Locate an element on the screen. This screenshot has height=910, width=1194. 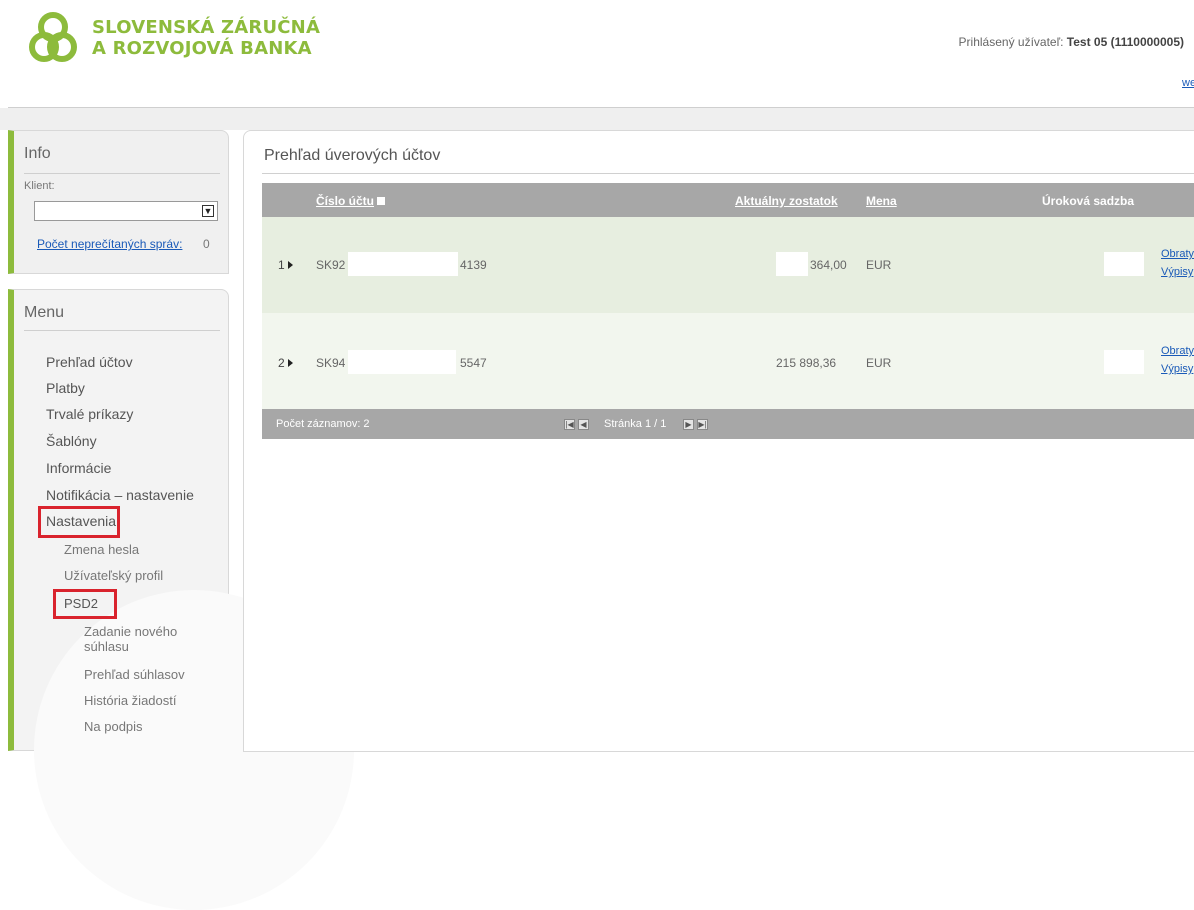
column-header-account-label: Číslo účtu is located at coordinates (345, 201).